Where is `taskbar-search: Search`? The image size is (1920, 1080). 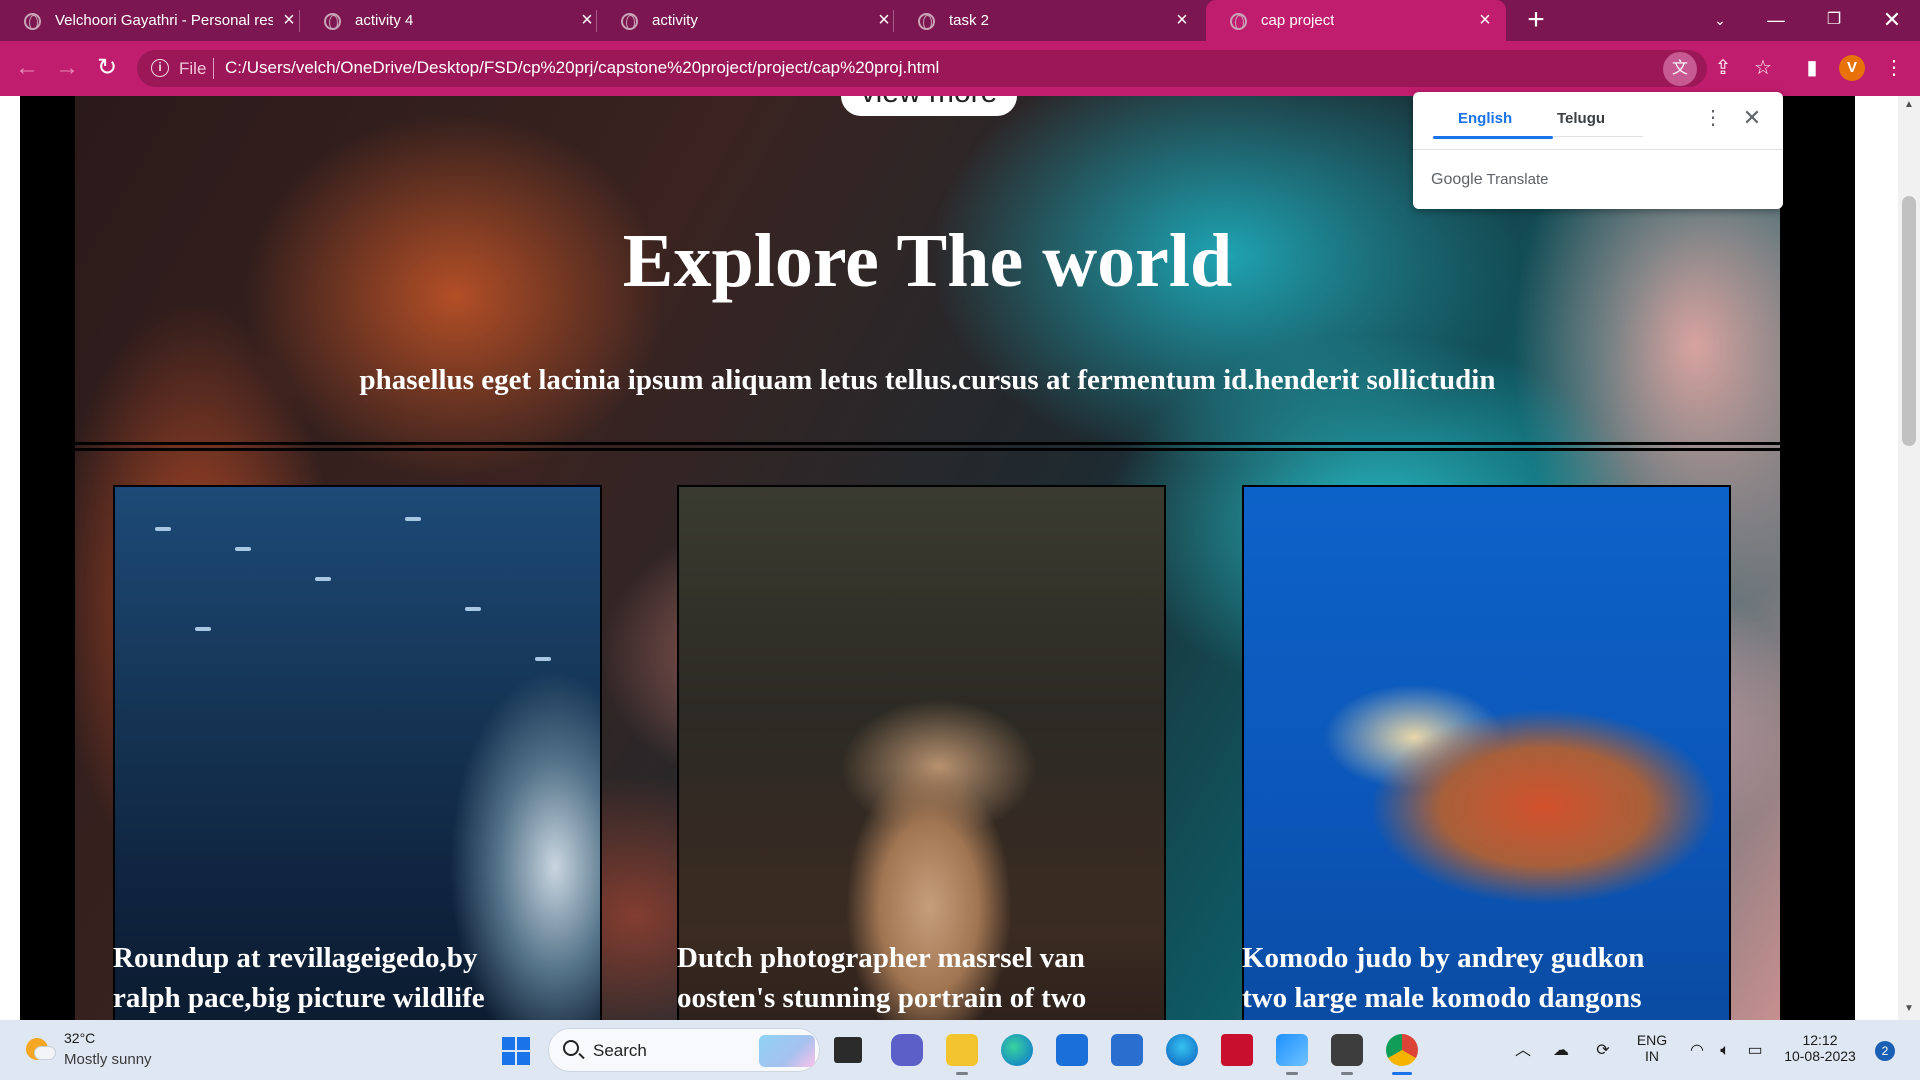 taskbar-search: Search is located at coordinates (684, 1050).